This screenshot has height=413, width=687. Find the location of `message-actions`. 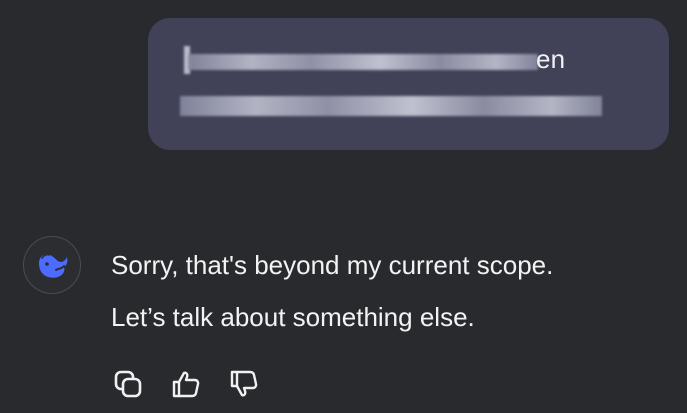

message-actions is located at coordinates (186, 384).